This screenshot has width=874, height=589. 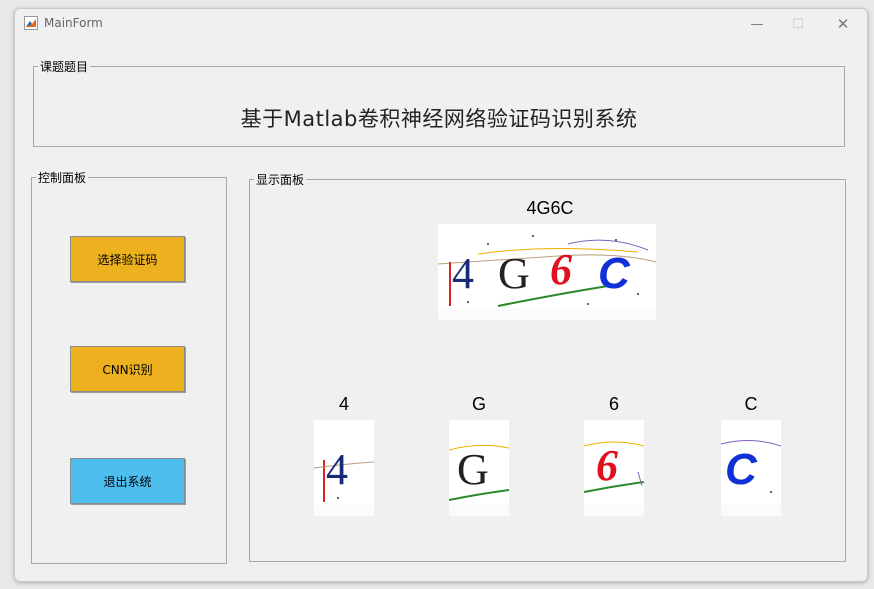 I want to click on char-label-3: 6, so click(x=613, y=404).